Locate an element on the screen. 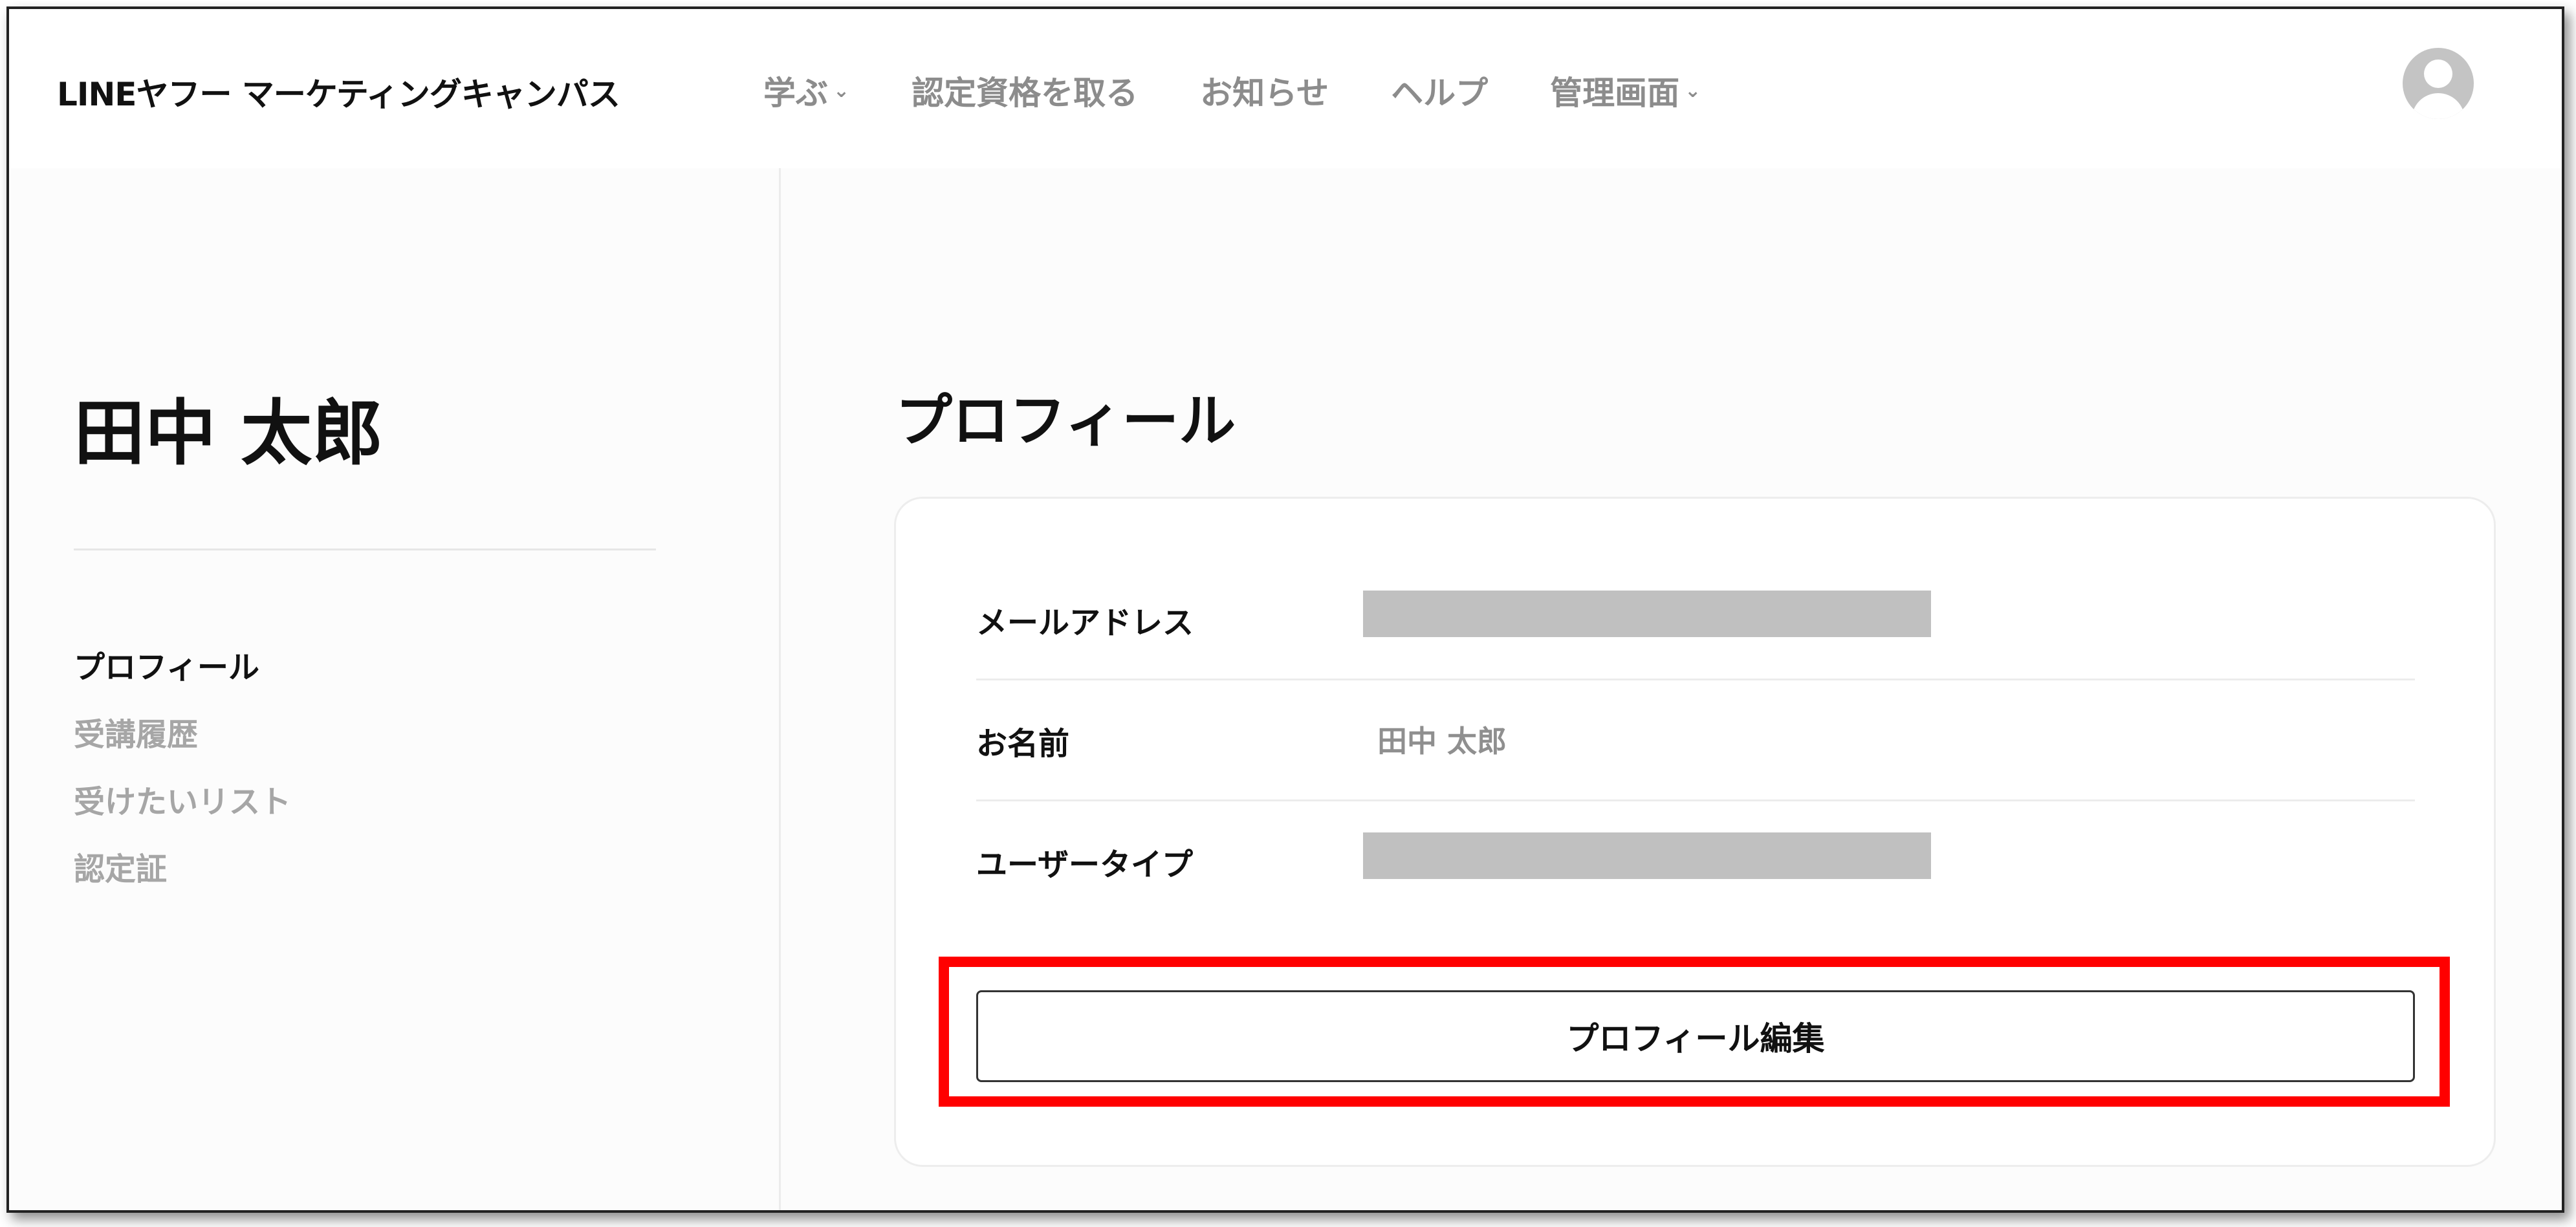 The image size is (2576, 1227). user-name-heading: 田中 太郎 is located at coordinates (229, 433).